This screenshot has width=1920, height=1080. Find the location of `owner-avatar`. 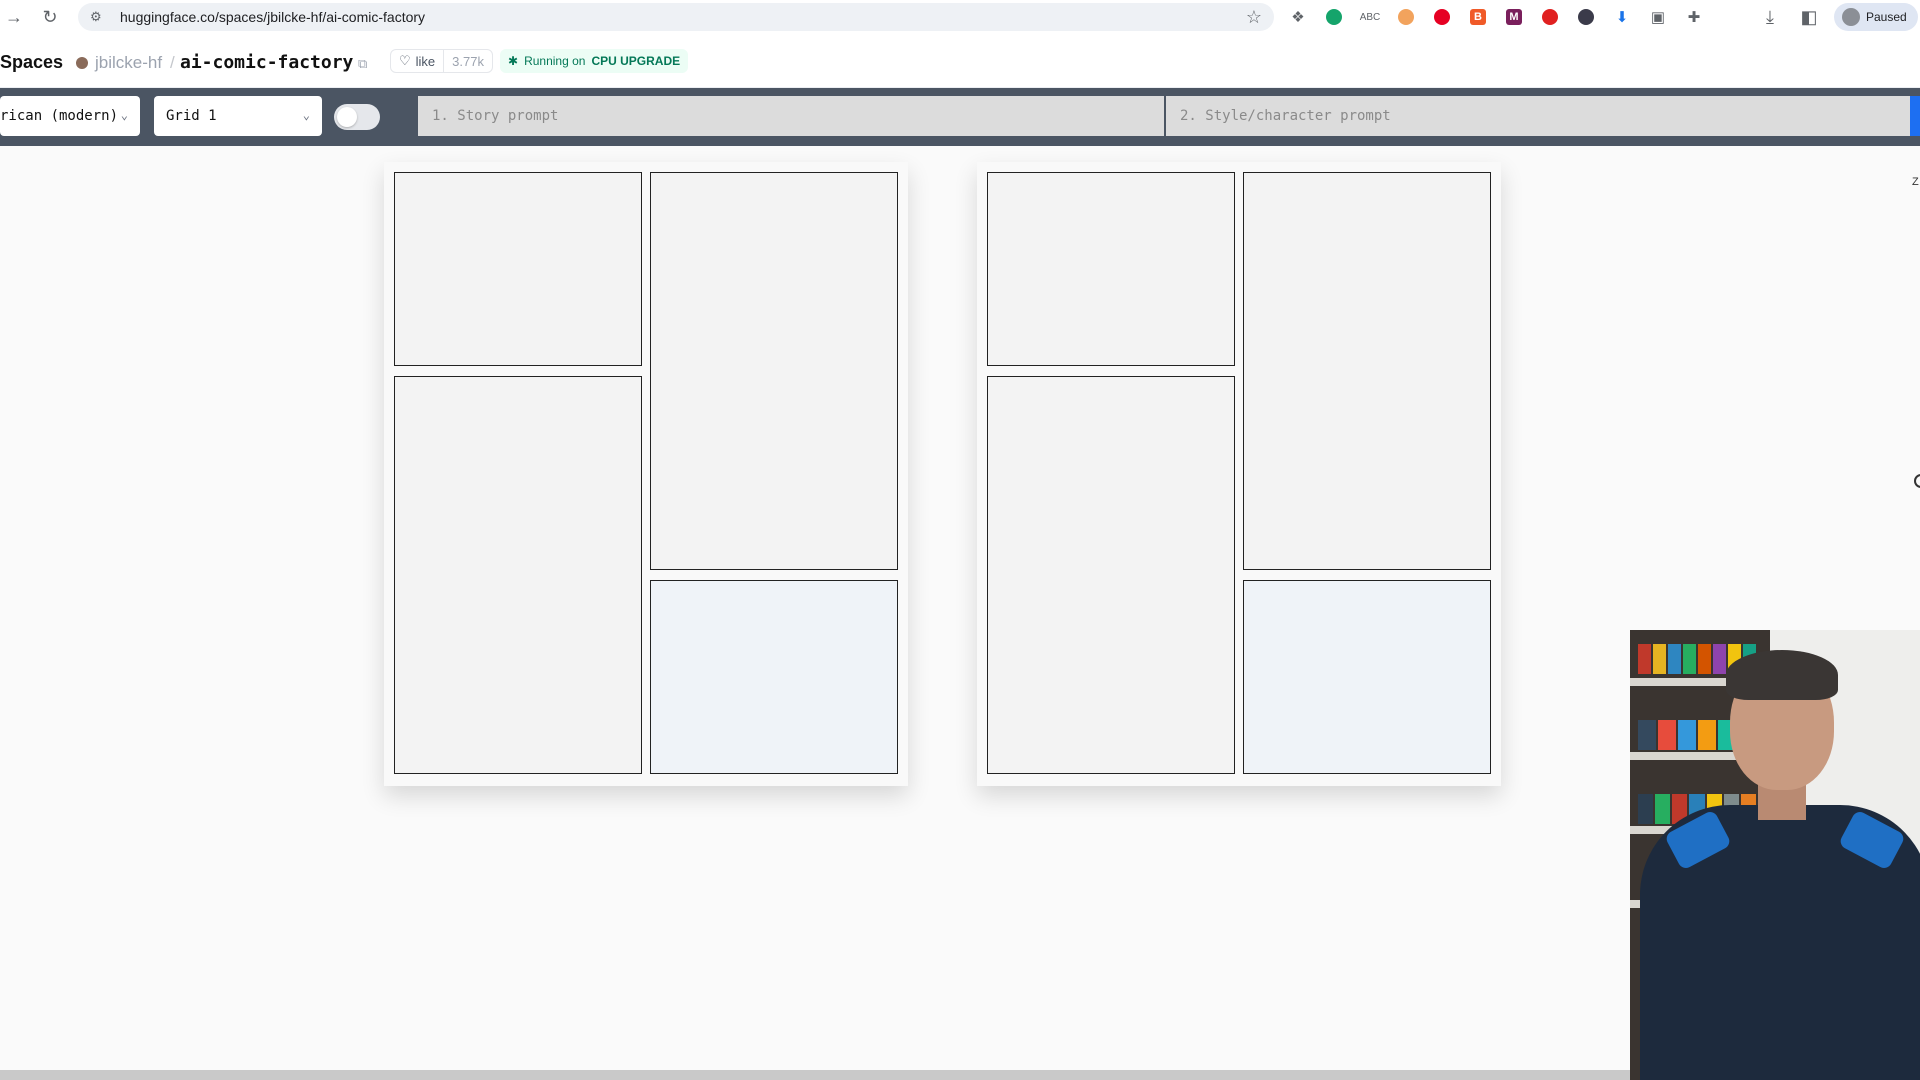

owner-avatar is located at coordinates (82, 63).